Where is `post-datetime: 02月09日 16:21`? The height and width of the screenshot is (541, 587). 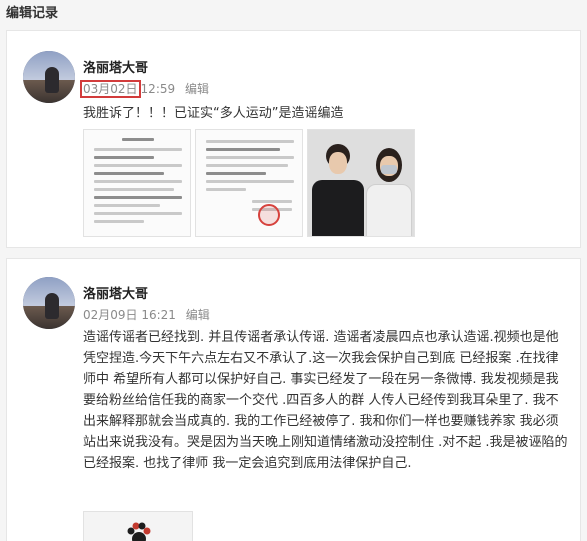 post-datetime: 02月09日 16:21 is located at coordinates (129, 315).